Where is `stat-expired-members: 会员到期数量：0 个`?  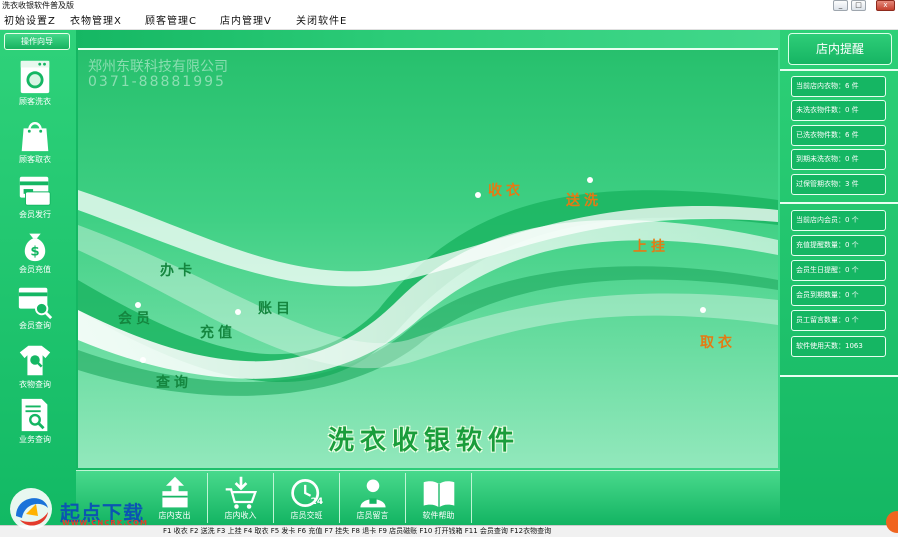
stat-expired-members: 会员到期数量：0 个 is located at coordinates (838, 295).